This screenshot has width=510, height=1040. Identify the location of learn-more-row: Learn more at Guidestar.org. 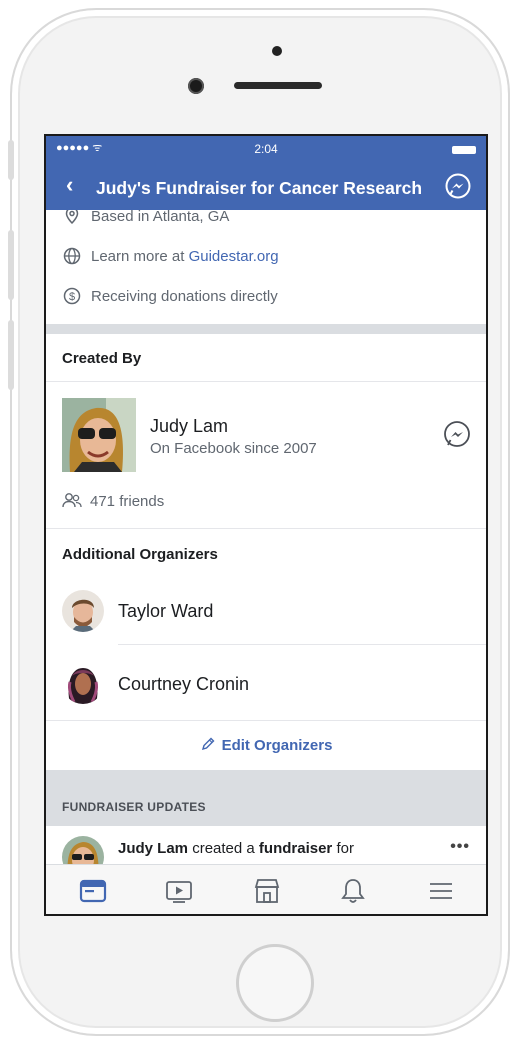
(170, 256).